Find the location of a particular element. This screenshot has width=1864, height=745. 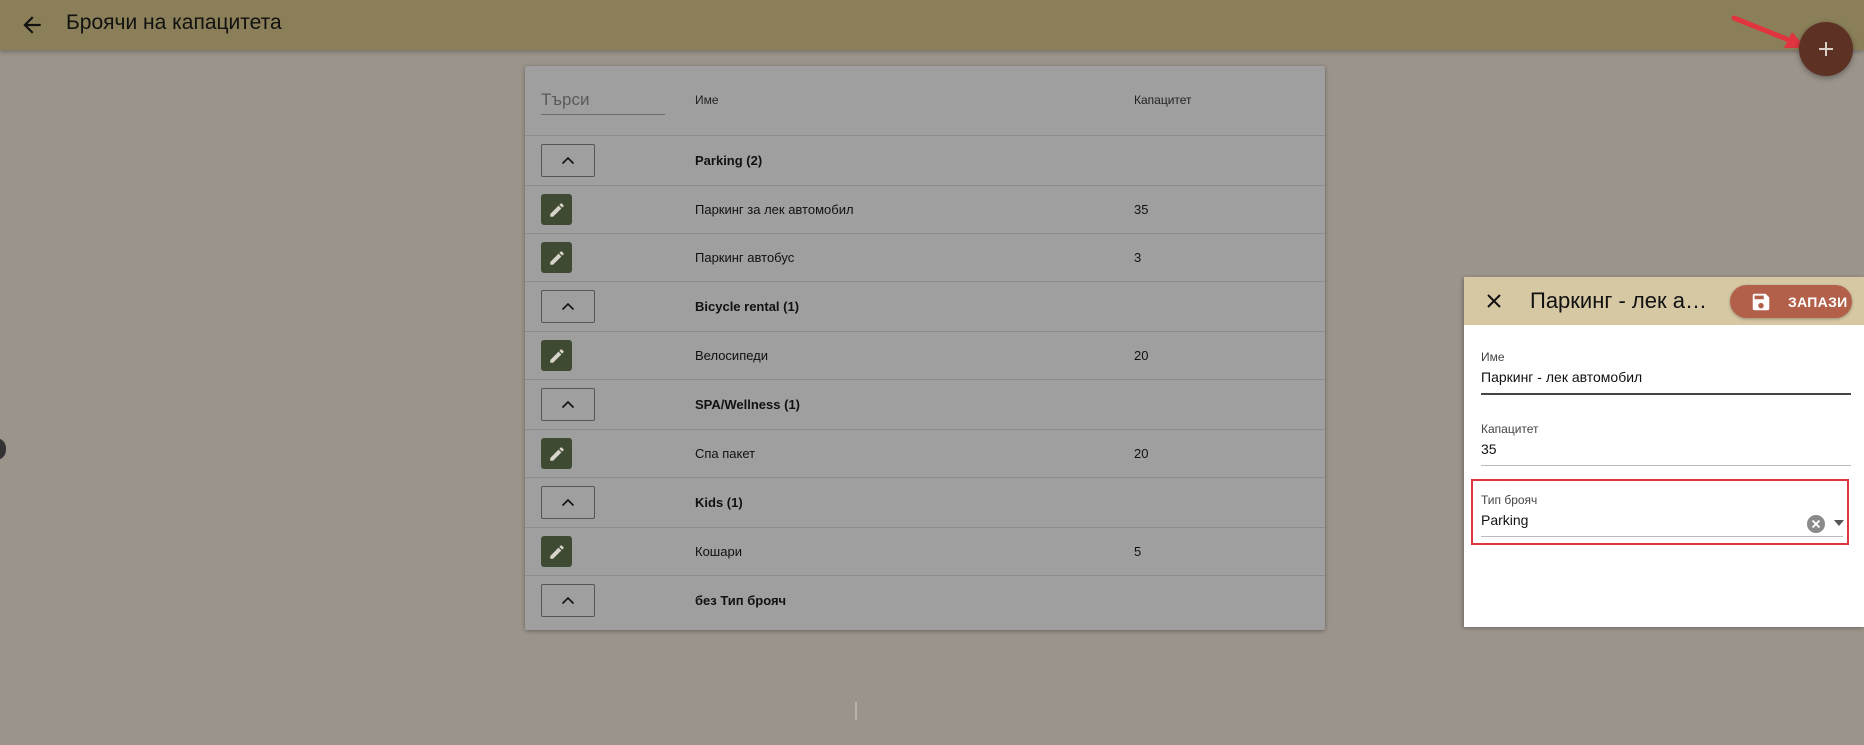

counter-name: Паркинг автобус is located at coordinates (745, 257).